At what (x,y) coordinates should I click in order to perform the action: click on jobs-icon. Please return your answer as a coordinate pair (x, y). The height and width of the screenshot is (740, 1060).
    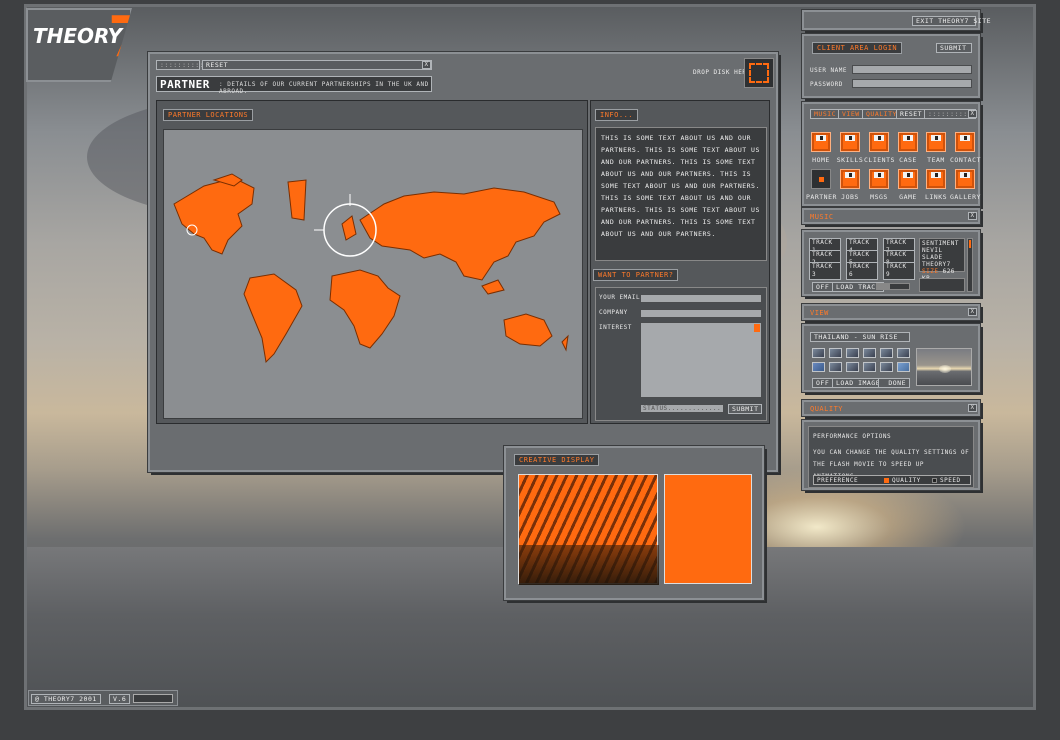
    Looking at the image, I should click on (850, 179).